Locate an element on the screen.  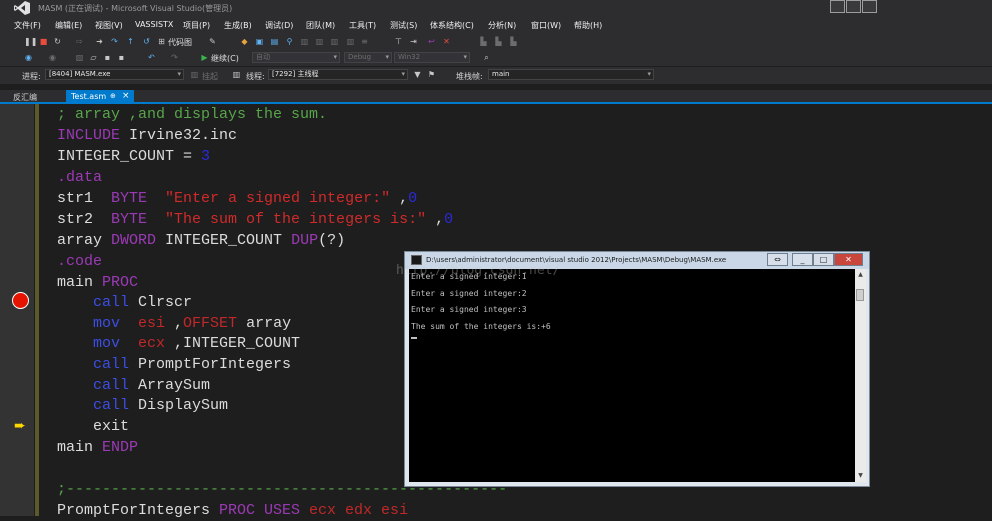
code-line: call PromptForIntegers is located at coordinates (174, 364).